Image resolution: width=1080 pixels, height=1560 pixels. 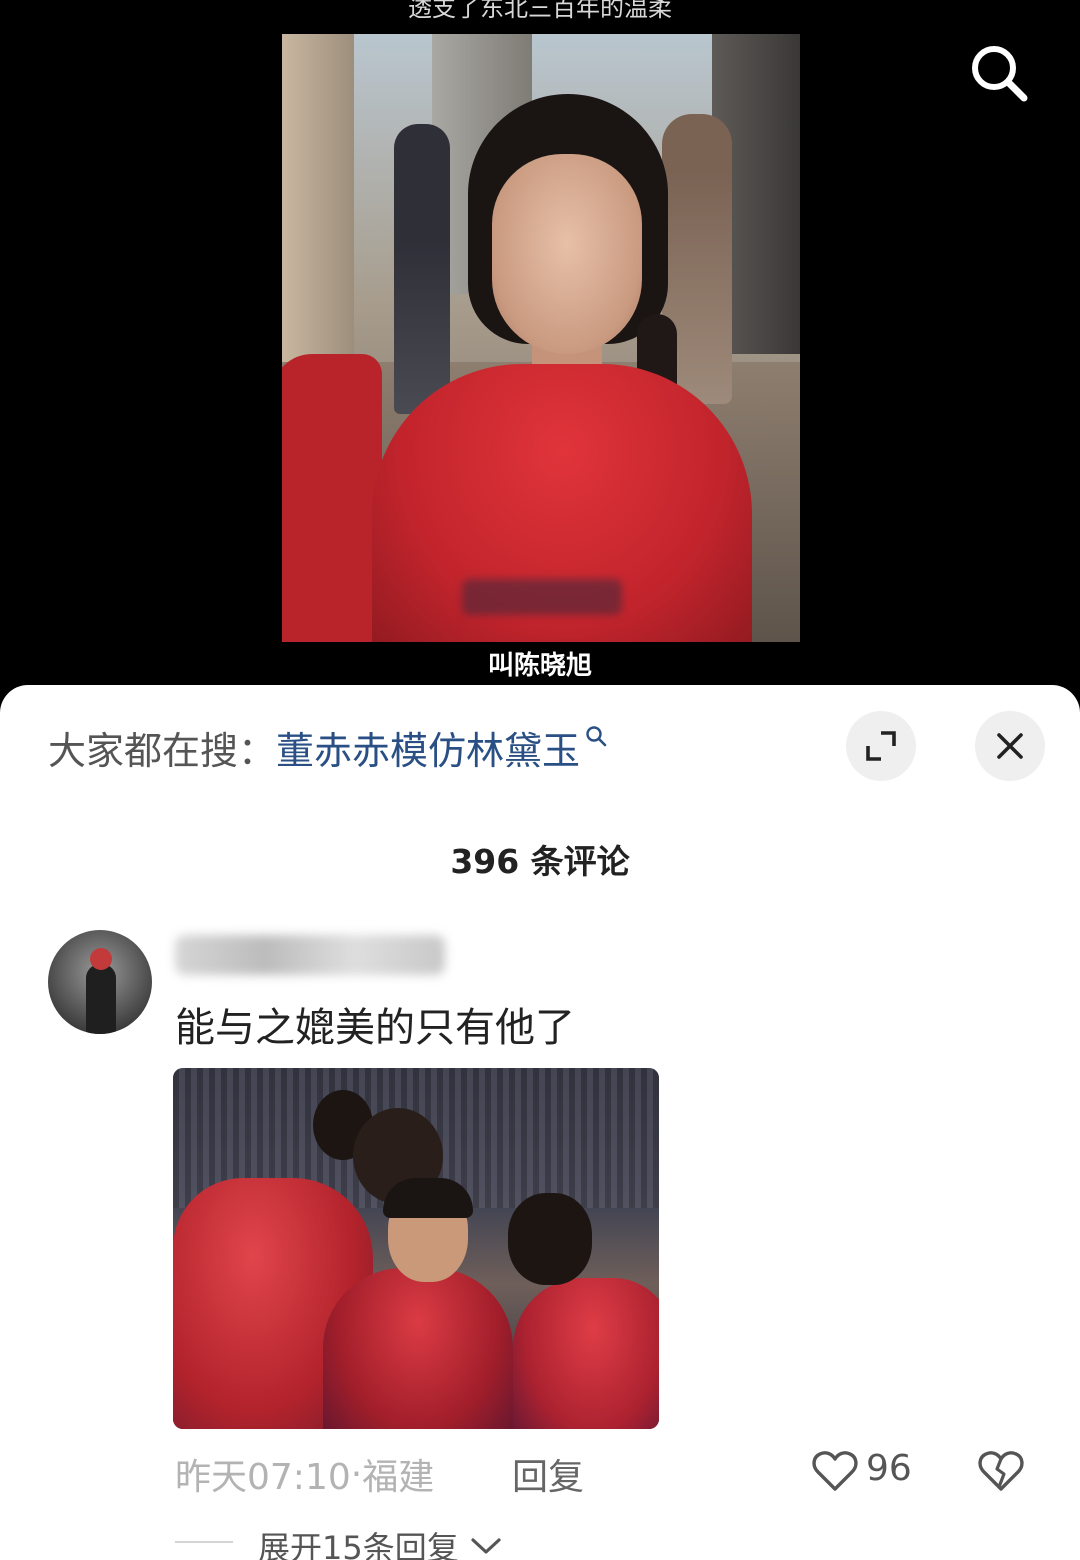 I want to click on comment-location: 福建, so click(x=398, y=1477).